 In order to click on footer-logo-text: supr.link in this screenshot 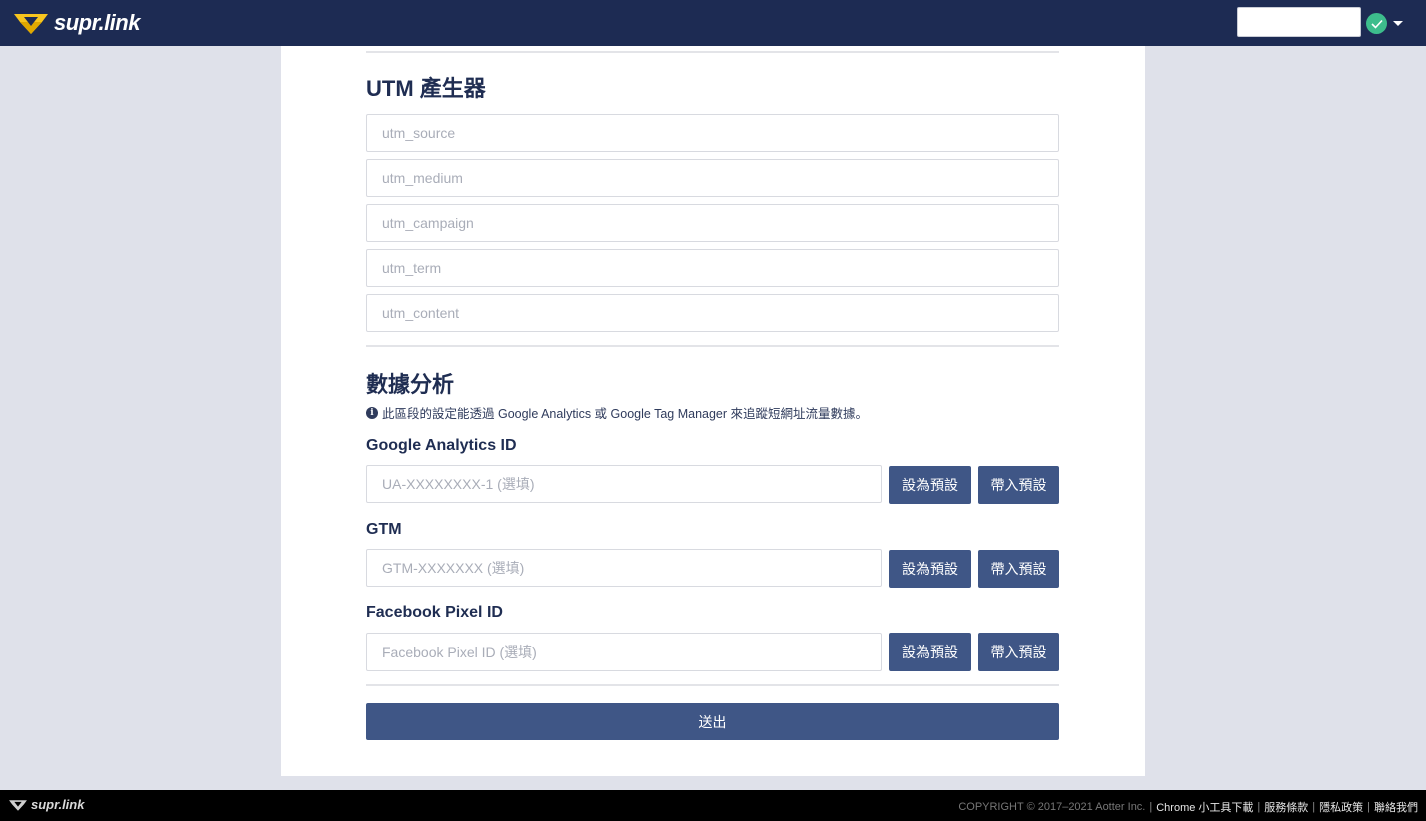, I will do `click(58, 804)`.